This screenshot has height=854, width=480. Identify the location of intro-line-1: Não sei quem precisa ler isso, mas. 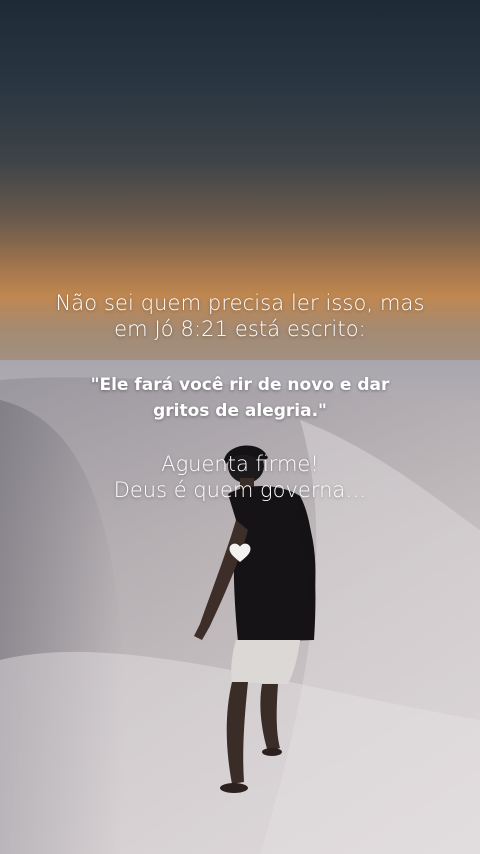
(240, 303).